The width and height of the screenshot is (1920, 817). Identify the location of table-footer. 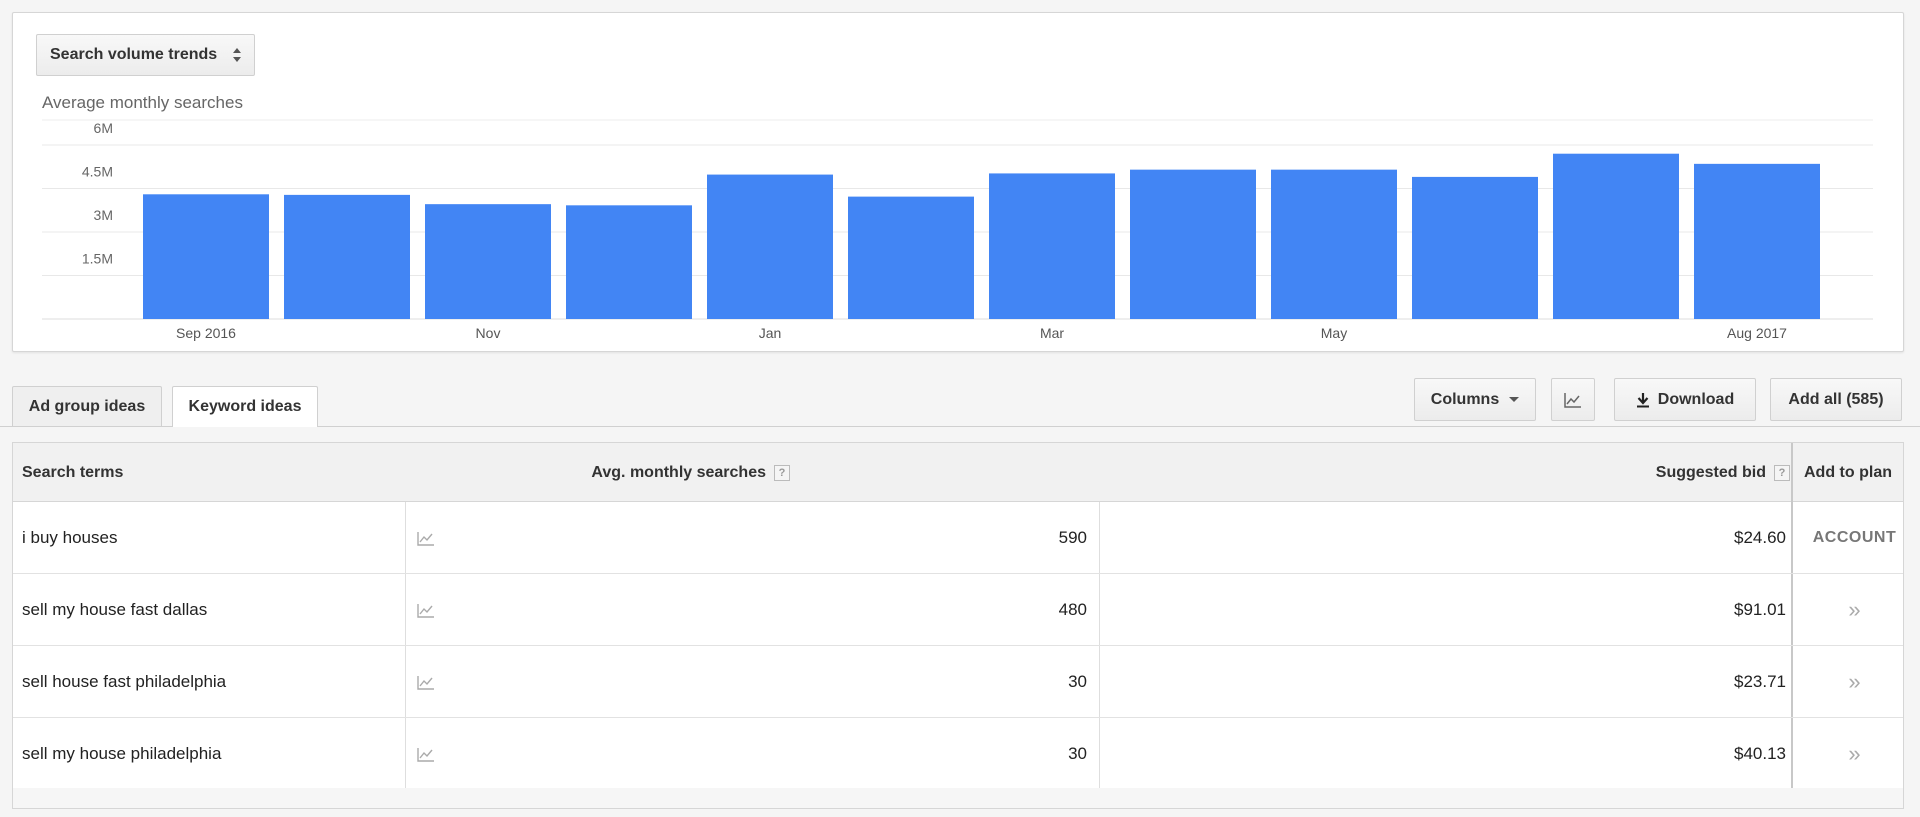
(958, 798).